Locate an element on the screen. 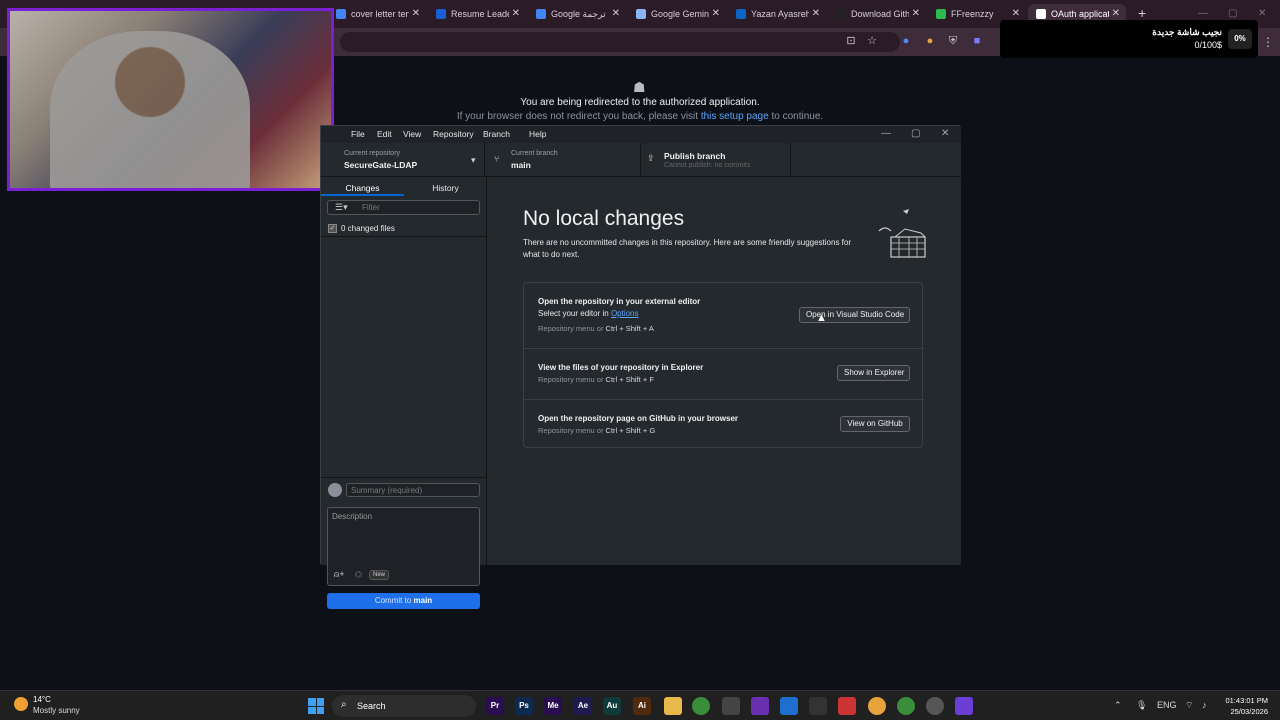 The height and width of the screenshot is (720, 1280). browser-tab: Download Gith ✕ is located at coordinates (877, 14).